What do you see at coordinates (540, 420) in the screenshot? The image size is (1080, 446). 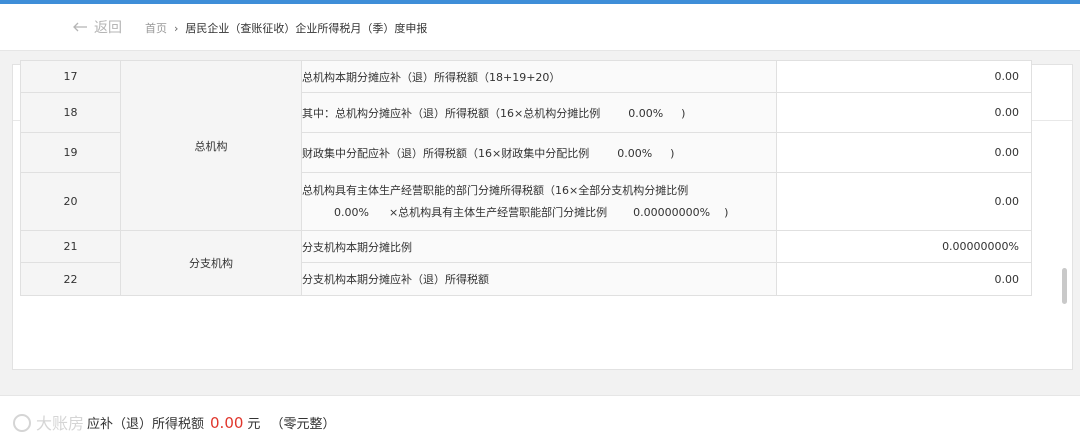 I see `summary-footer: 大账房 应补（退）所得税额 0.00 元 （零元整）` at bounding box center [540, 420].